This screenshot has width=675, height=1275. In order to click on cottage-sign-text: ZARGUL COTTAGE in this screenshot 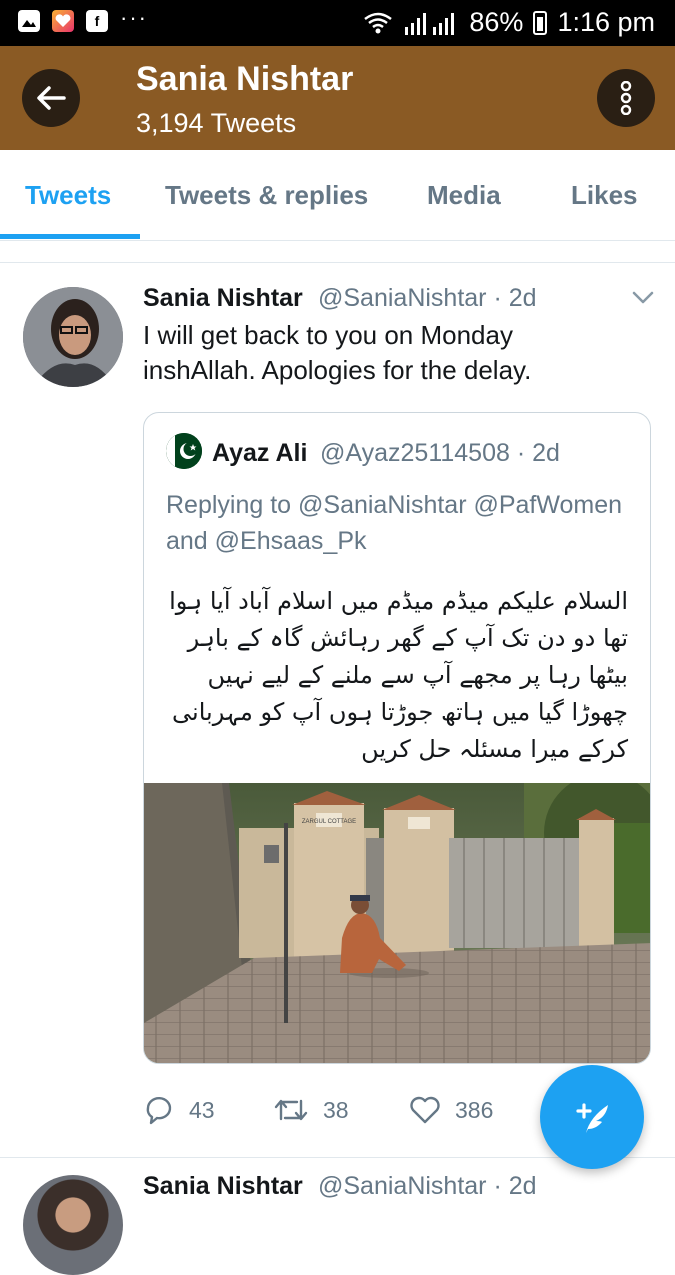, I will do `click(329, 822)`.